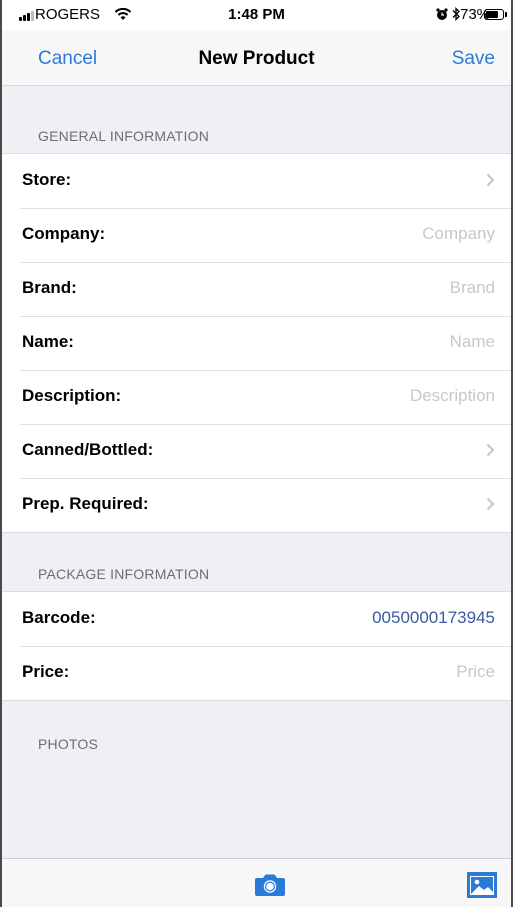 The width and height of the screenshot is (513, 907). What do you see at coordinates (475, 672) in the screenshot?
I see `price-input: Price` at bounding box center [475, 672].